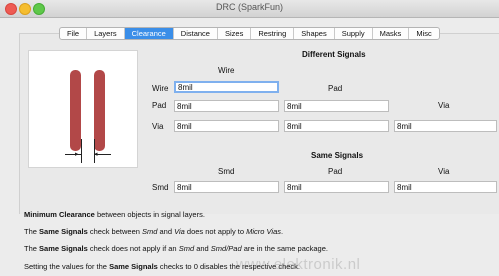  Describe the element at coordinates (81, 151) in the screenshot. I see `dimension-line-left` at that location.